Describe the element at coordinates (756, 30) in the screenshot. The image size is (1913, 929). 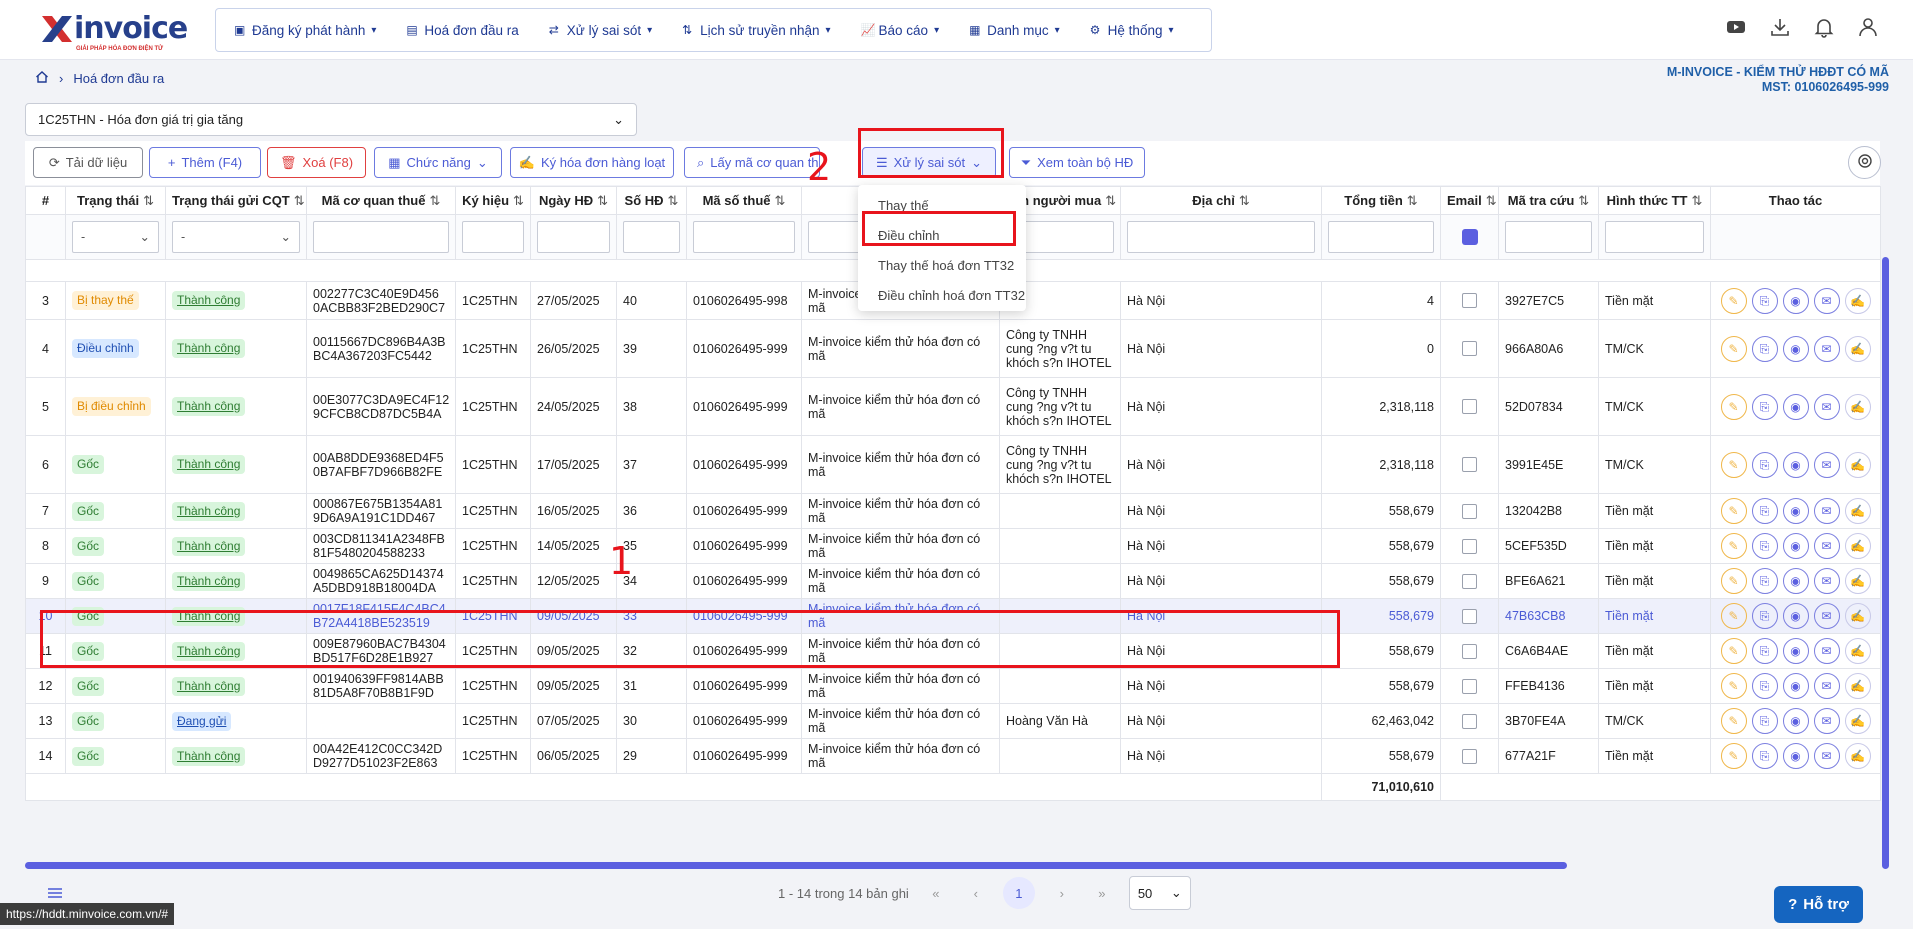
I see `nav-item-3: ⇅ Lịch sử truyền nhận ▾` at that location.